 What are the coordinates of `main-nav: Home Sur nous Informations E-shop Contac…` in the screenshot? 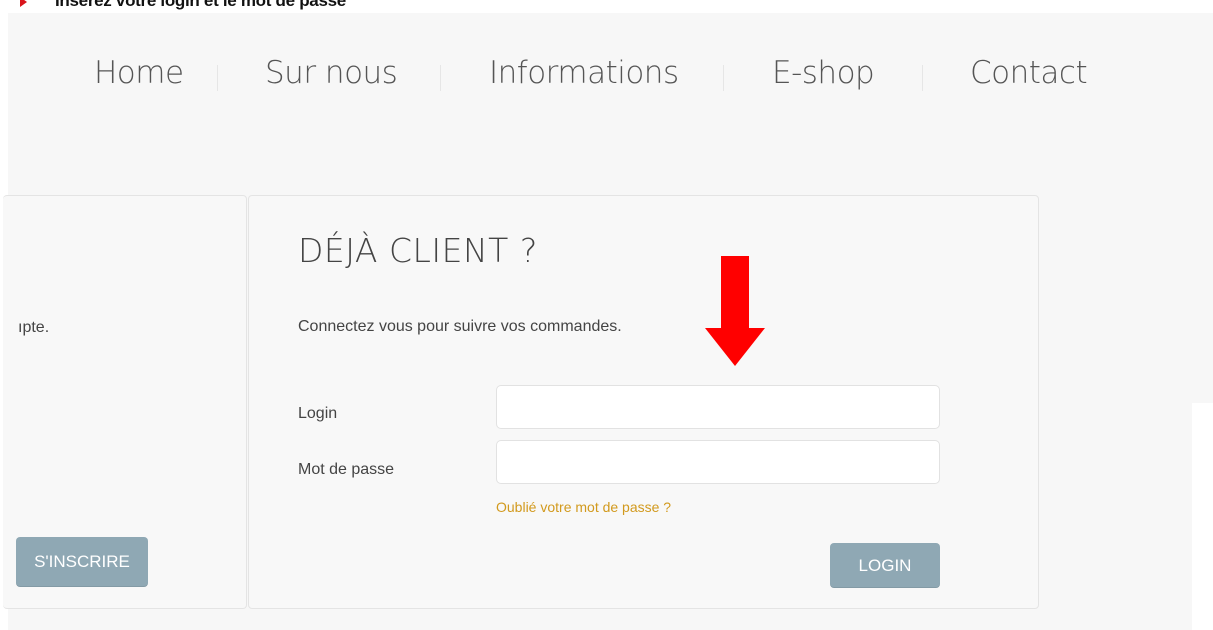 It's located at (610, 77).